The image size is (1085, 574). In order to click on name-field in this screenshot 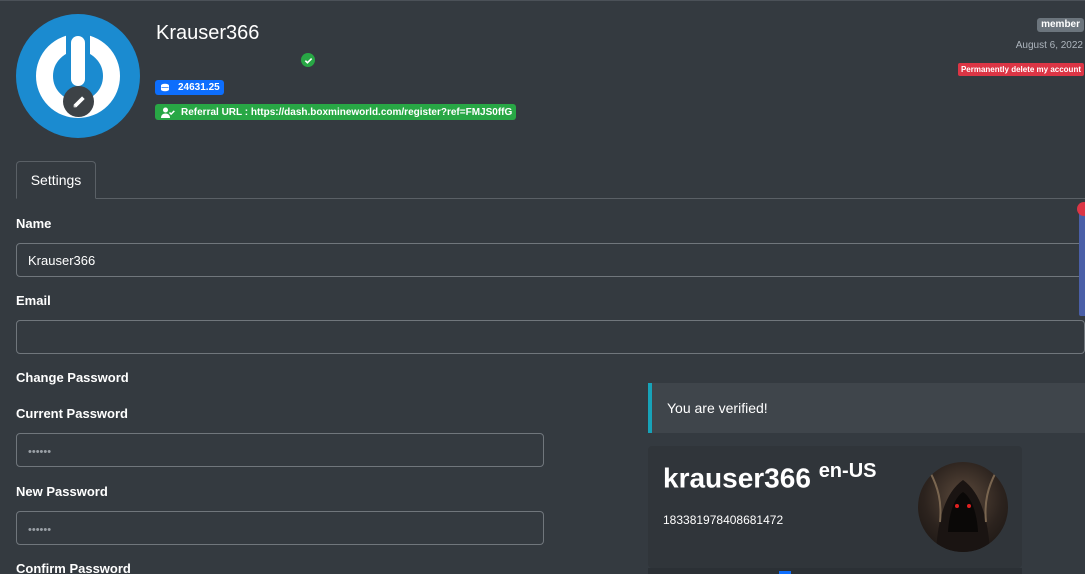, I will do `click(550, 260)`.